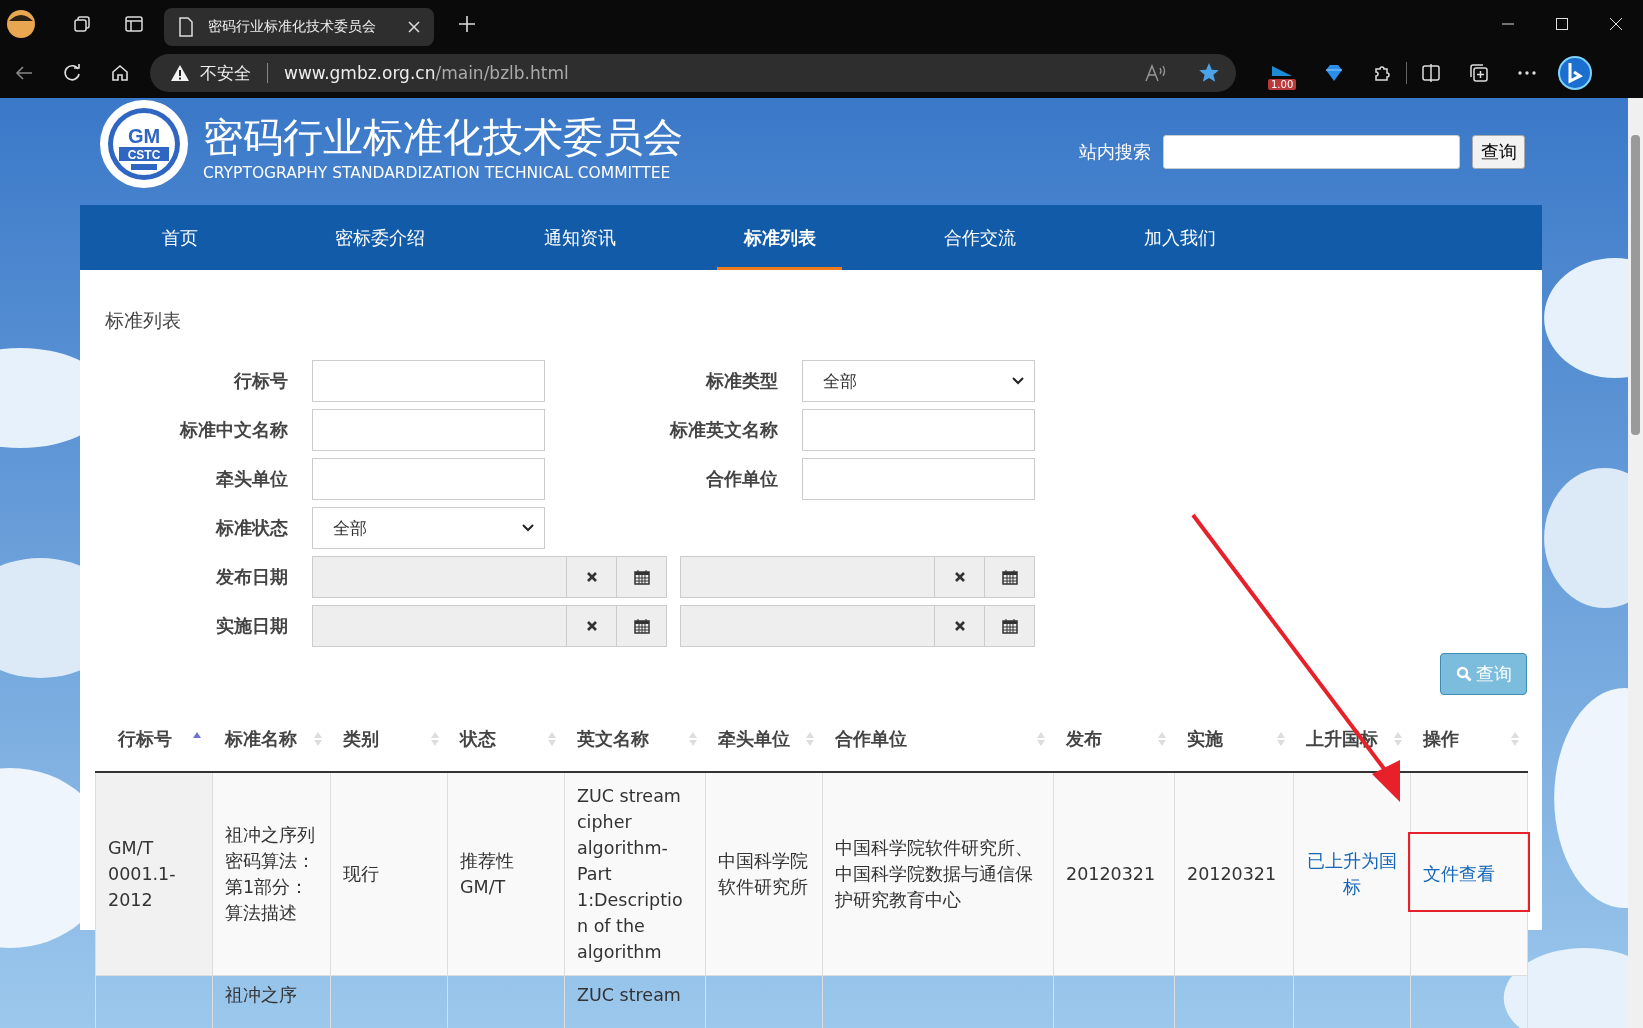  I want to click on search-field, so click(1311, 151).